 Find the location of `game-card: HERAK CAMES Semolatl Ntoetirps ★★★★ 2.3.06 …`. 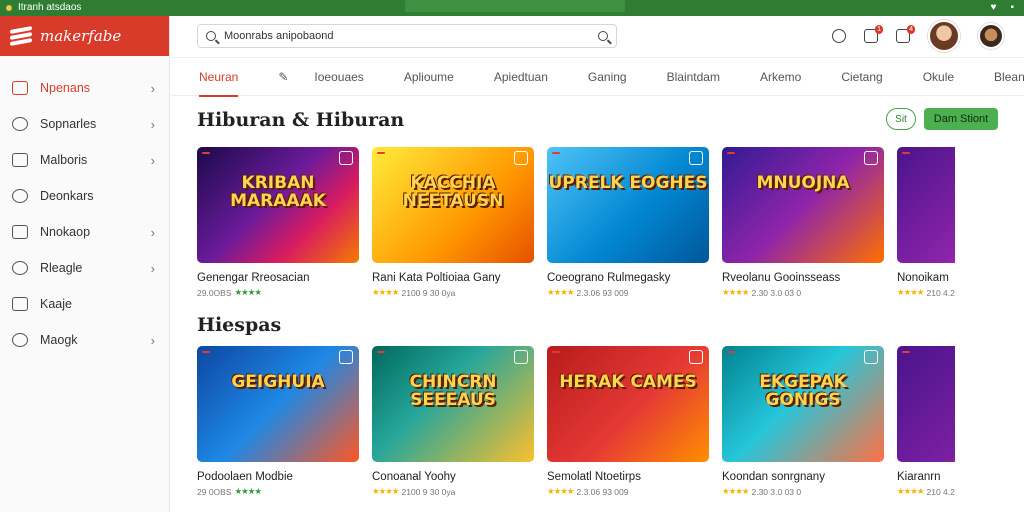

game-card: HERAK CAMES Semolatl Ntoetirps ★★★★ 2.3.06 … is located at coordinates (628, 421).